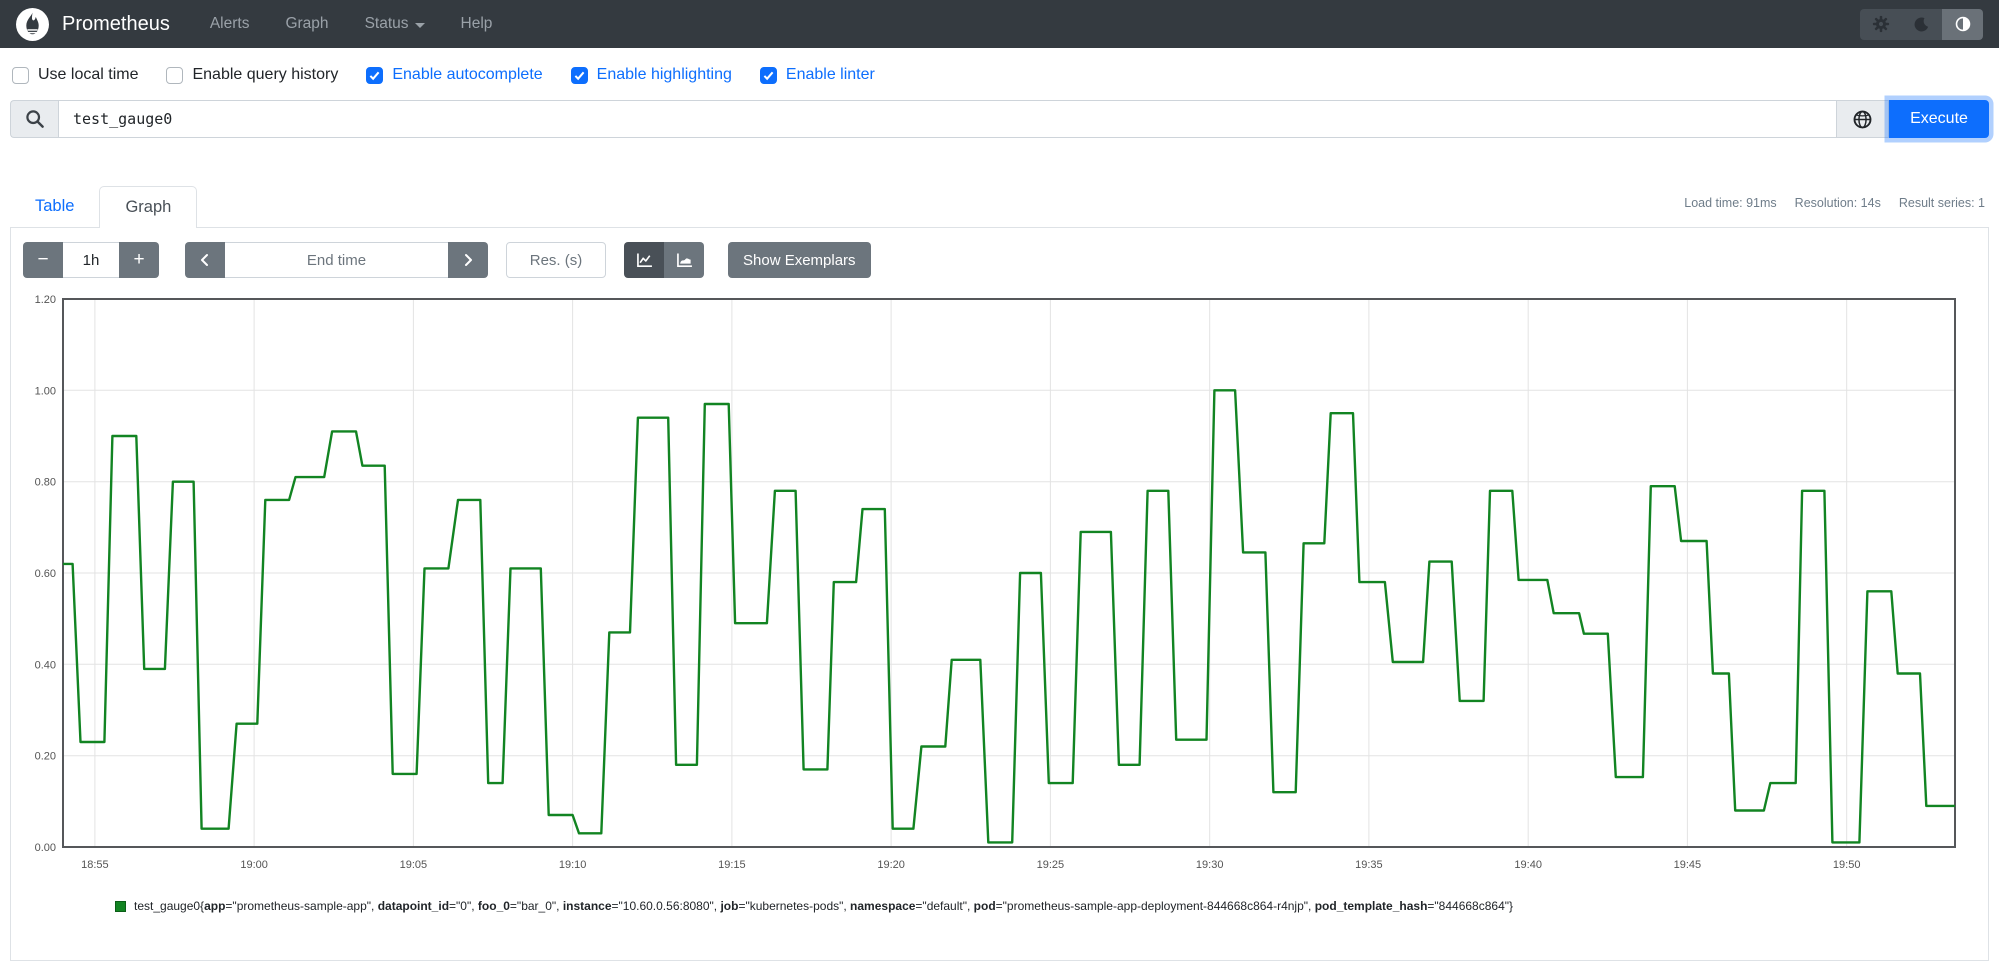 Image resolution: width=1999 pixels, height=980 pixels. What do you see at coordinates (351, 24) in the screenshot?
I see `nav-links: Alerts Graph Status Help` at bounding box center [351, 24].